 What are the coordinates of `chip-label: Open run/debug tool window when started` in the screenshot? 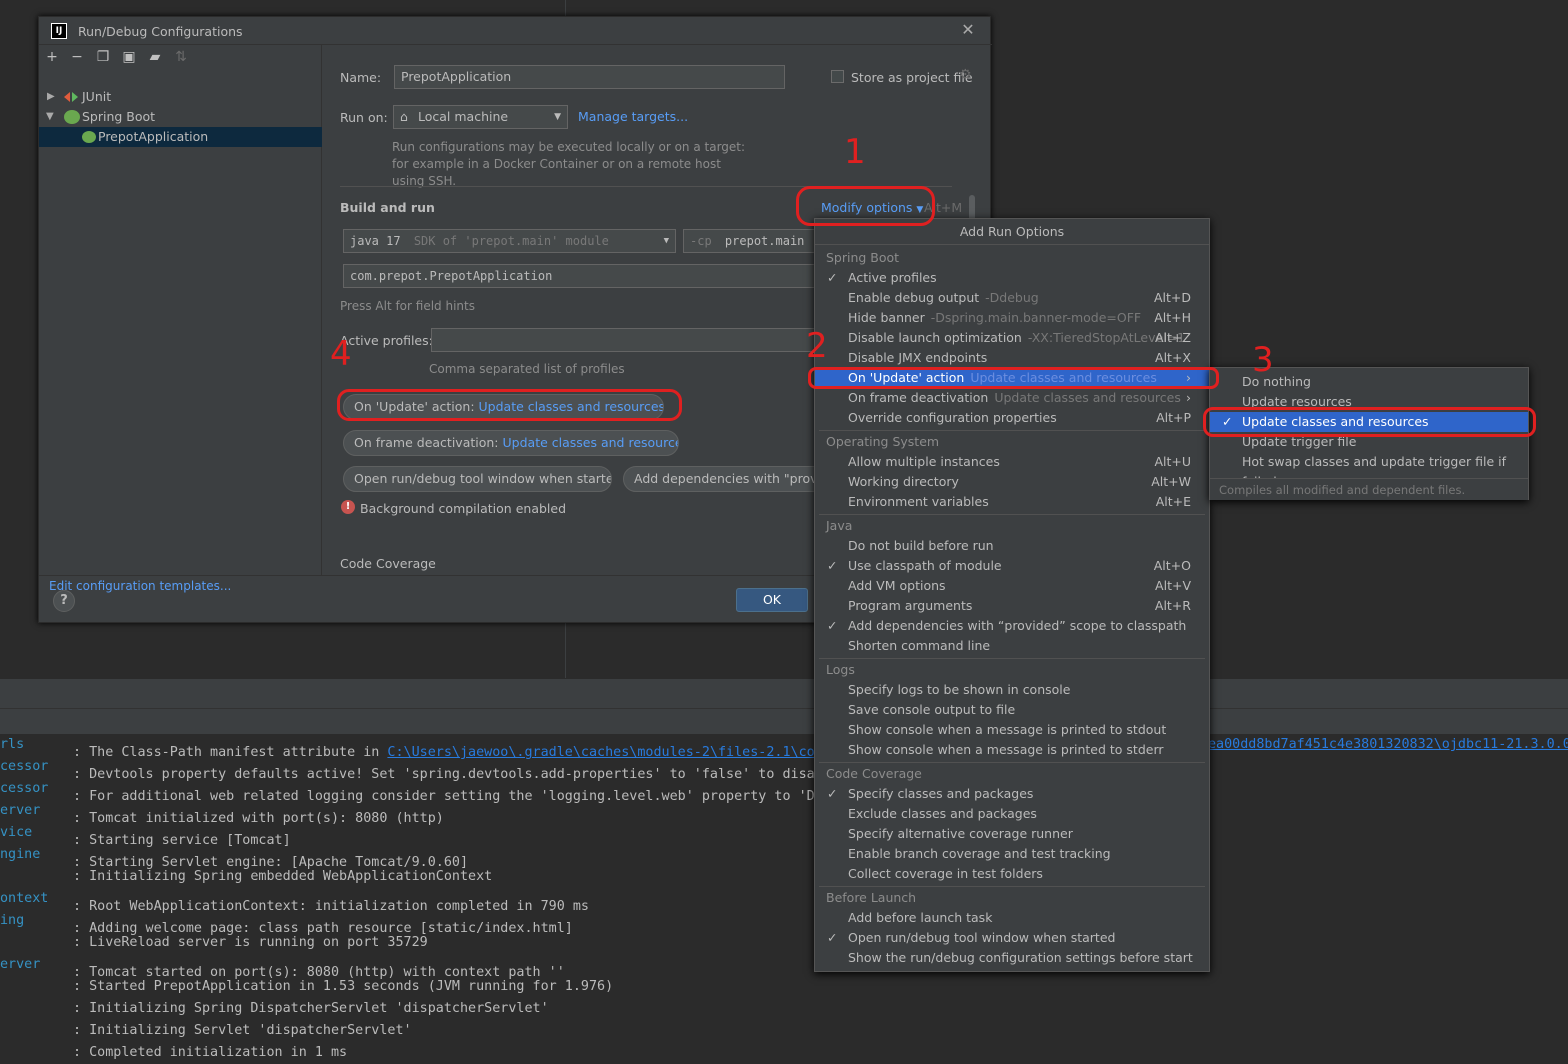 It's located at (483, 478).